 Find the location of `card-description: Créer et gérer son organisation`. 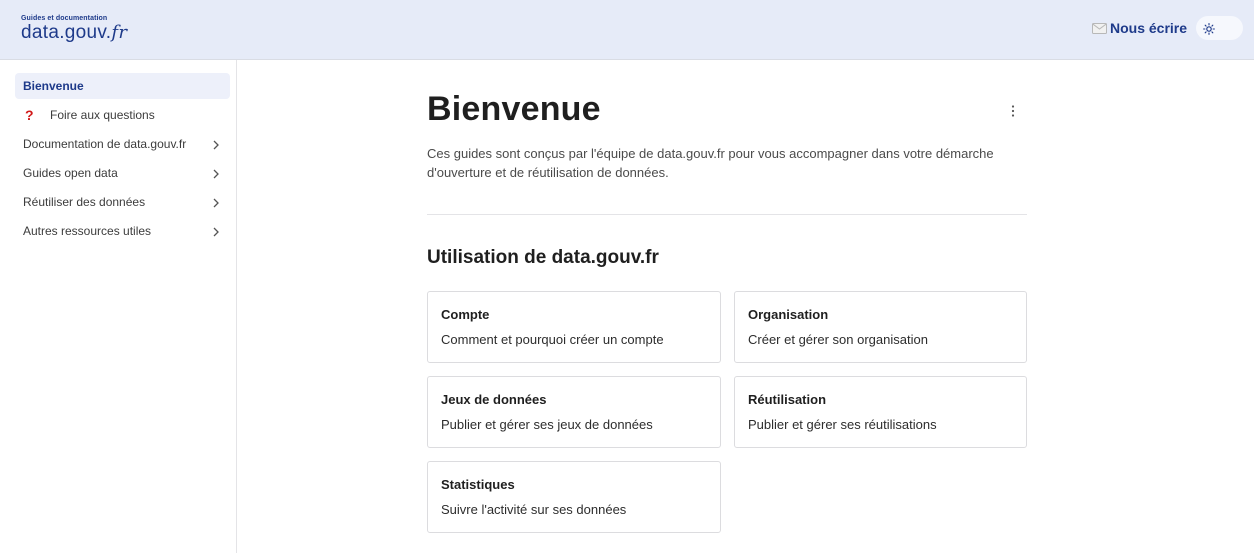

card-description: Créer et gérer son organisation is located at coordinates (838, 339).